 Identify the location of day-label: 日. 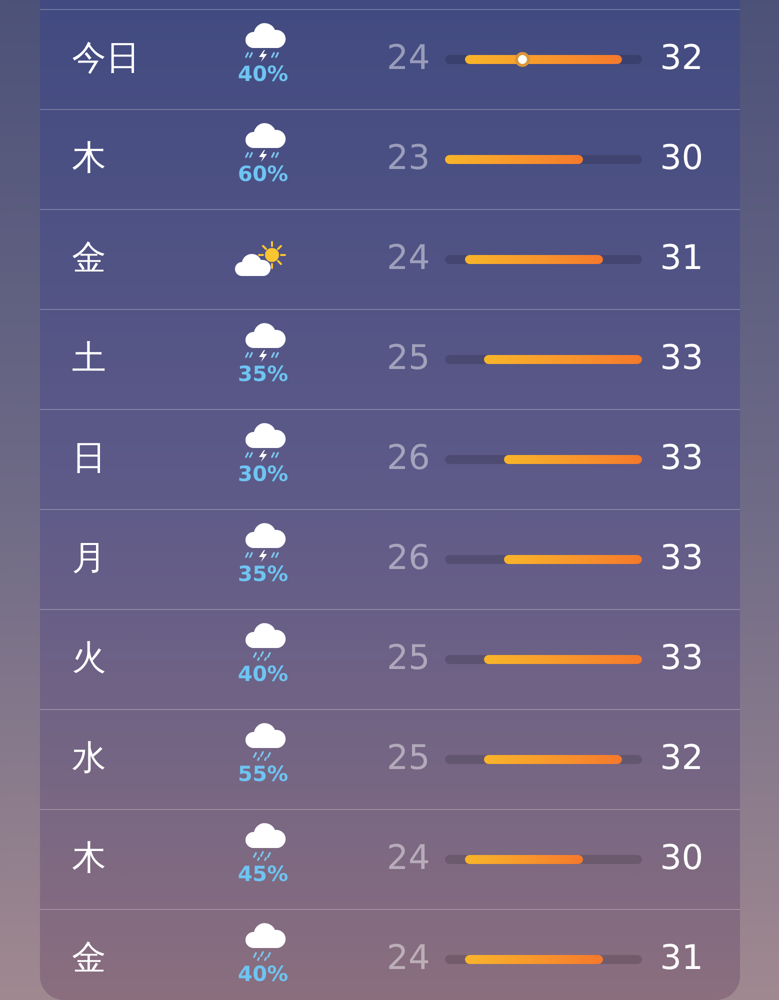
(89, 458).